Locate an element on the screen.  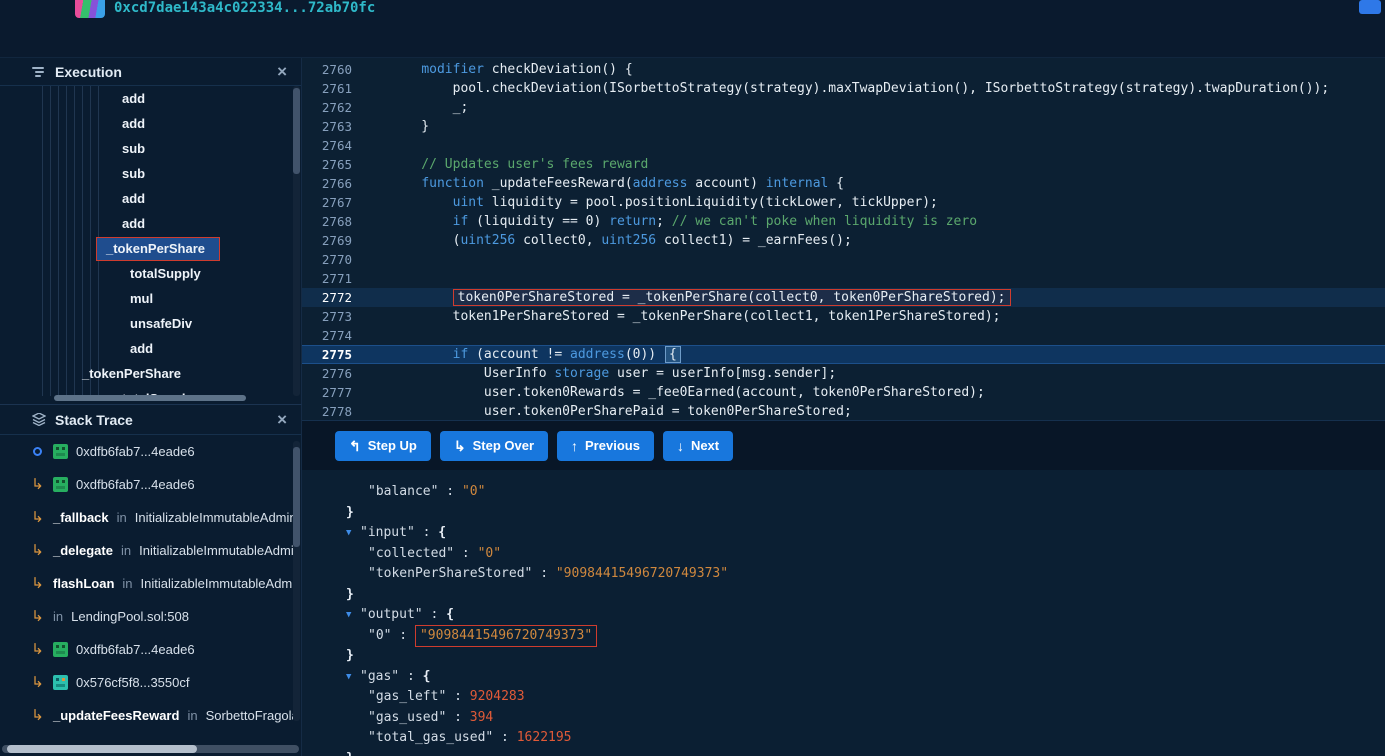
code-text: if (account != address(0)) { is located at coordinates (516, 354).